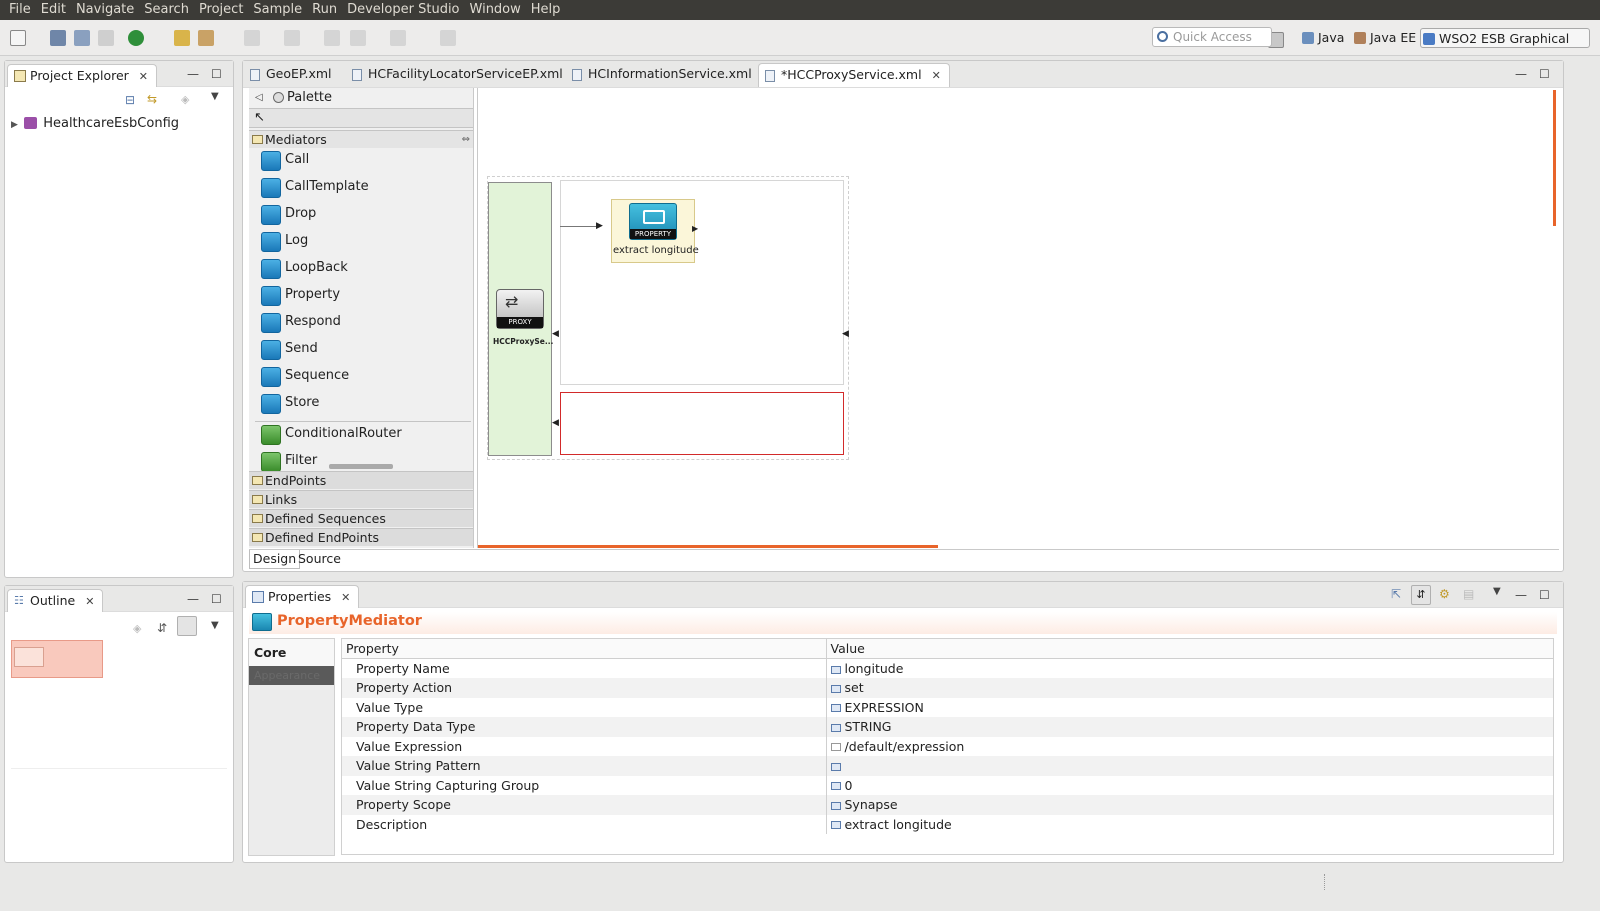  What do you see at coordinates (20, 10) in the screenshot?
I see `menu-file: File` at bounding box center [20, 10].